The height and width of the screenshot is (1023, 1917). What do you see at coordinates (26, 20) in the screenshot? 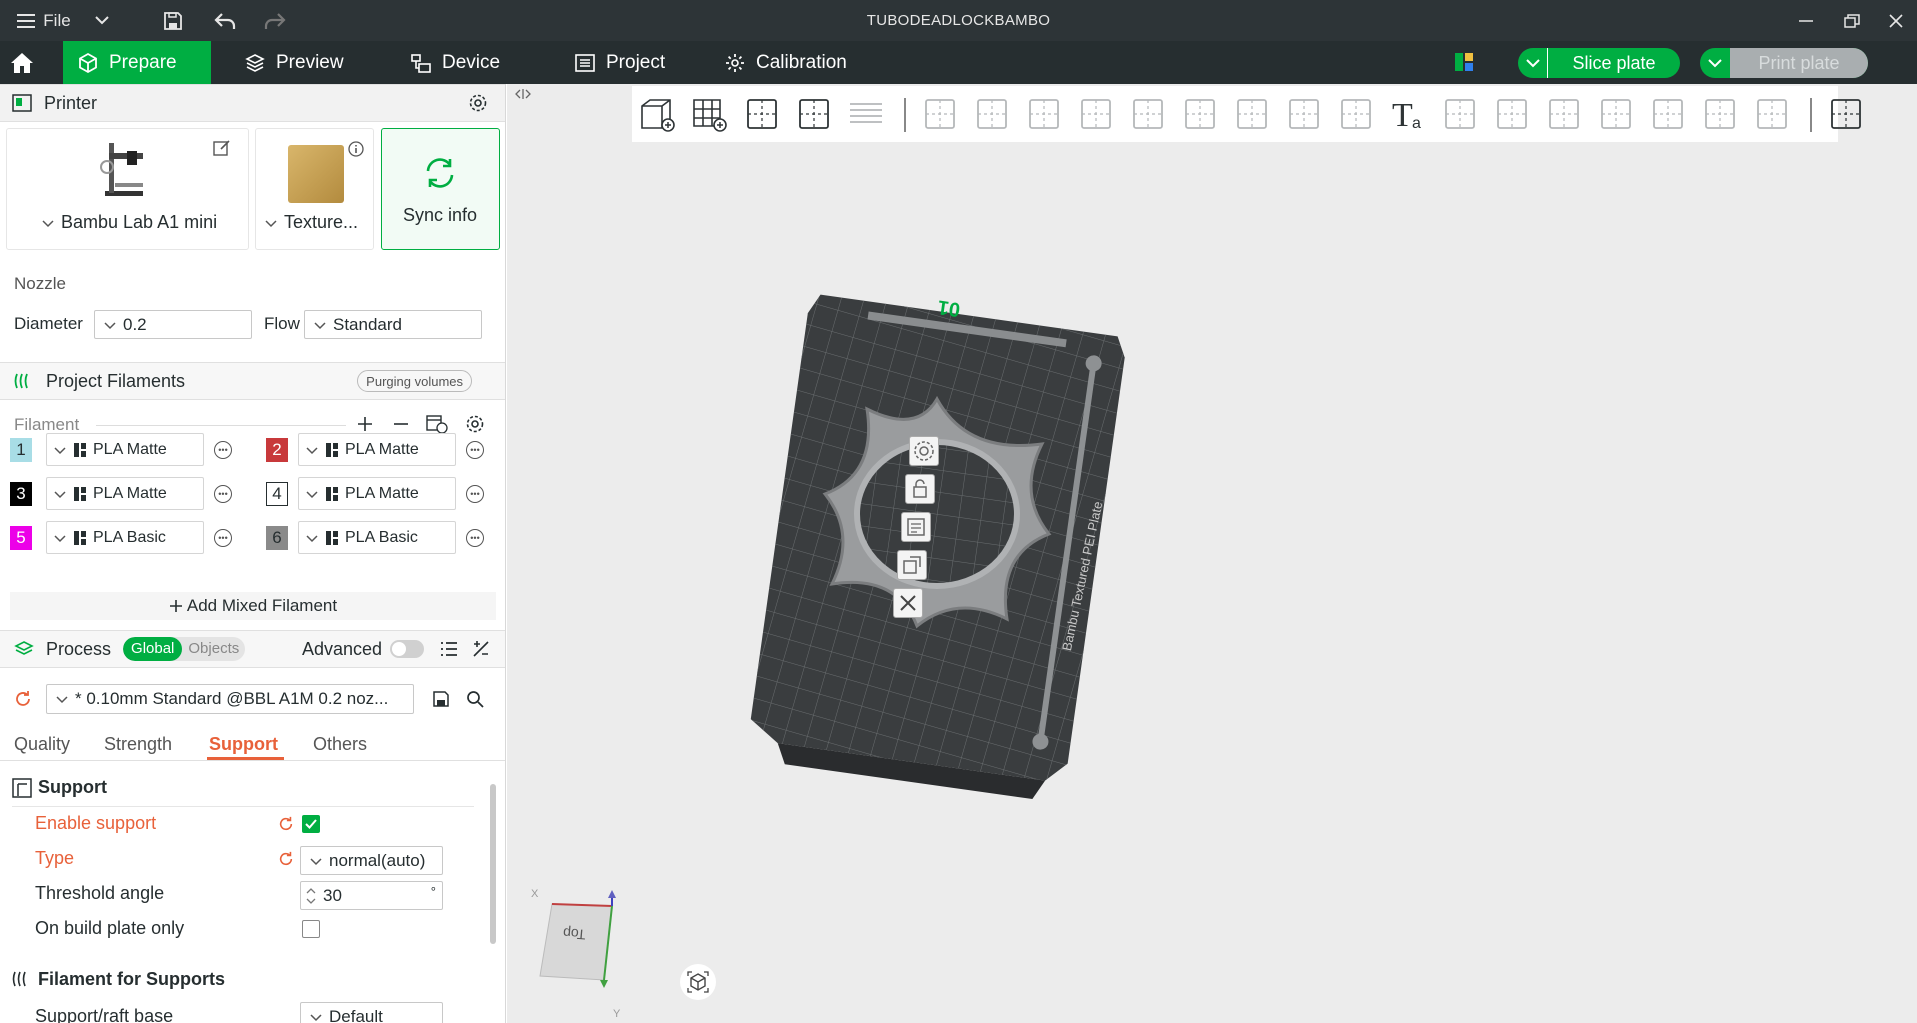
I see `hamburger-menu-icon` at bounding box center [26, 20].